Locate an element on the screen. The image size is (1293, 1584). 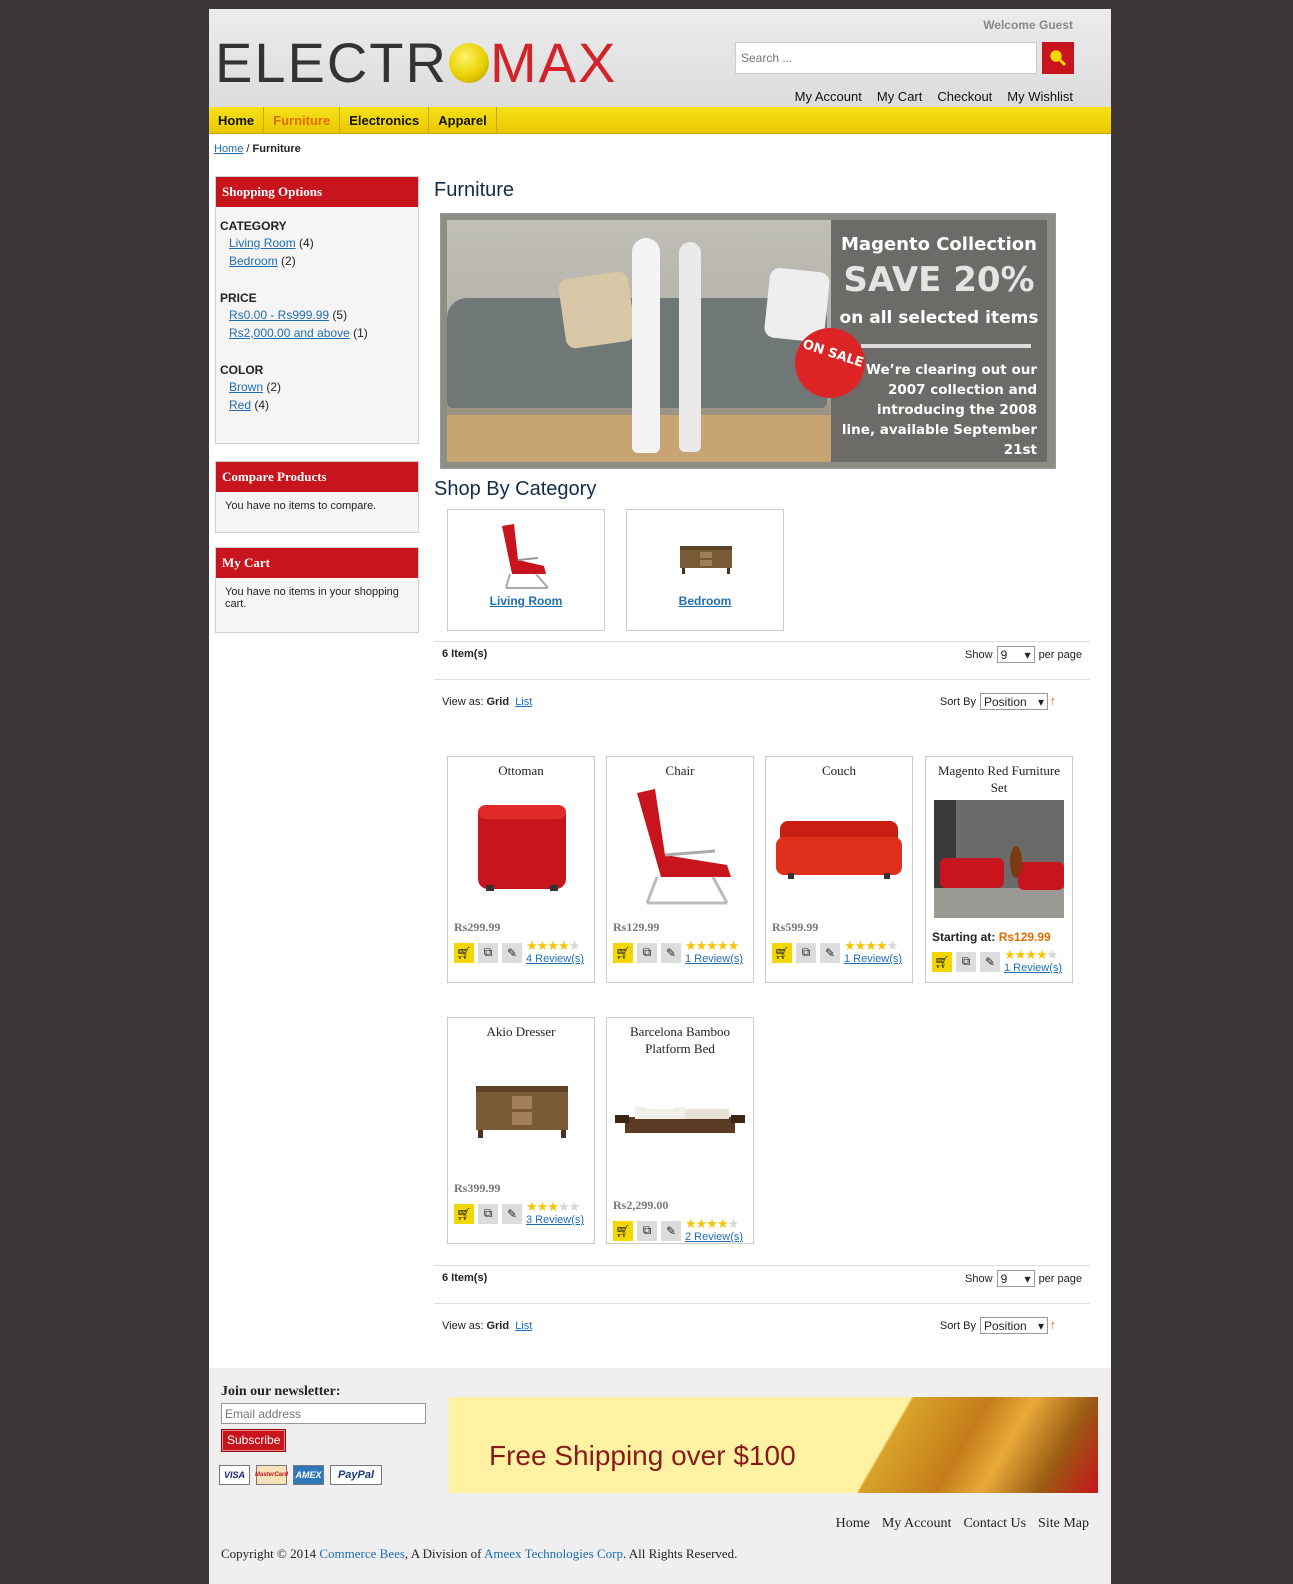
product-image-chair is located at coordinates (680, 847).